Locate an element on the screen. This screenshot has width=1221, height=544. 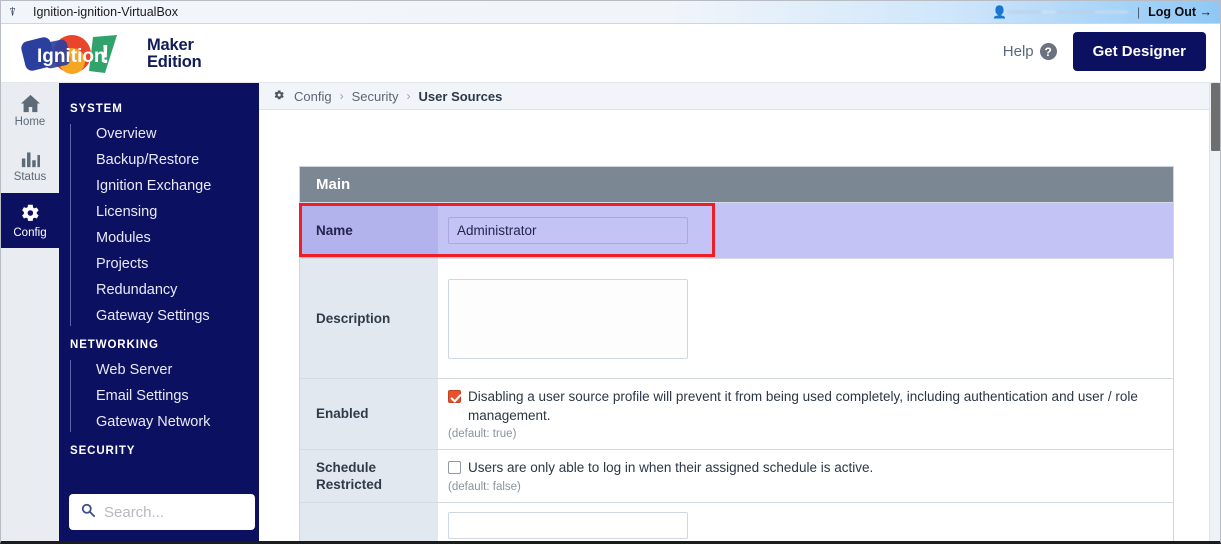
field-value-next is located at coordinates (805, 521).